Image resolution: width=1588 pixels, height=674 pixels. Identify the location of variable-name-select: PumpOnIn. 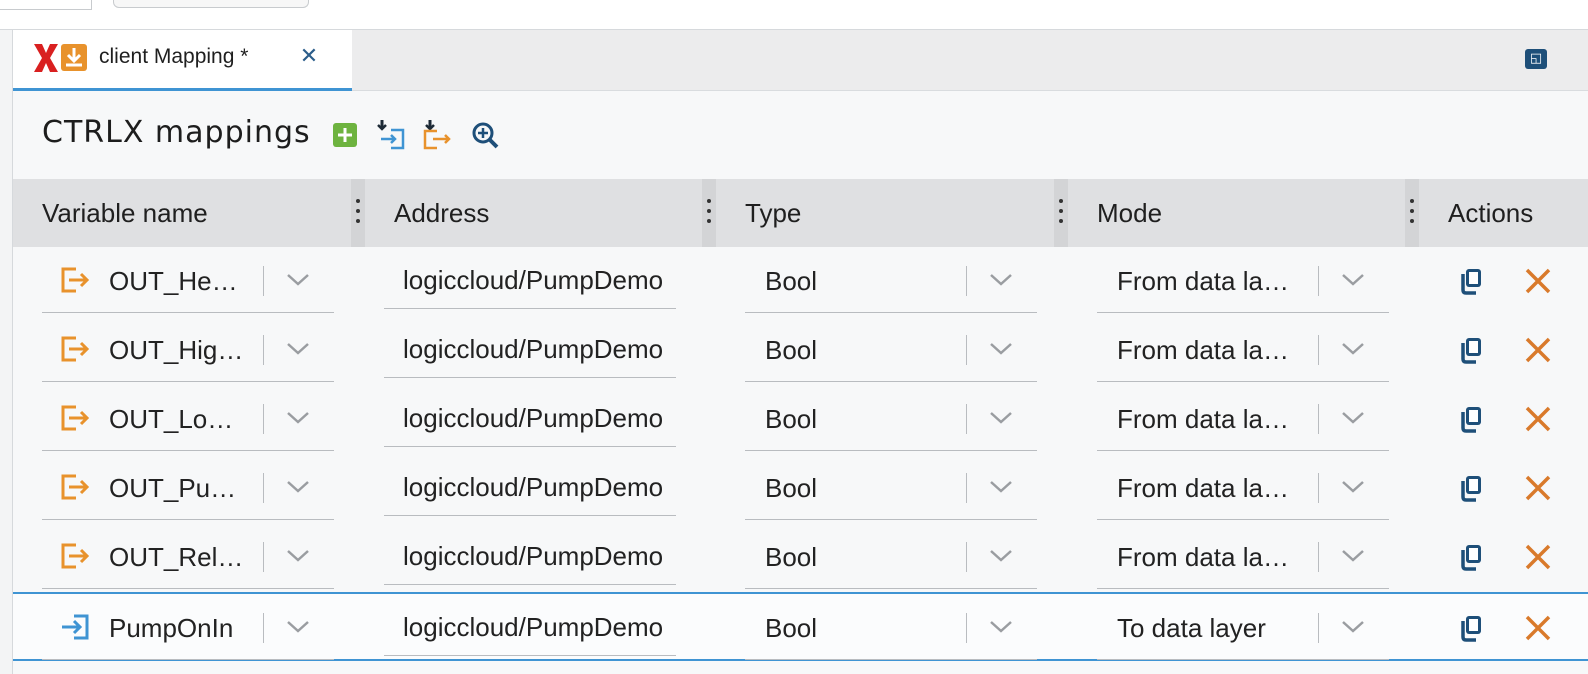
(188, 627).